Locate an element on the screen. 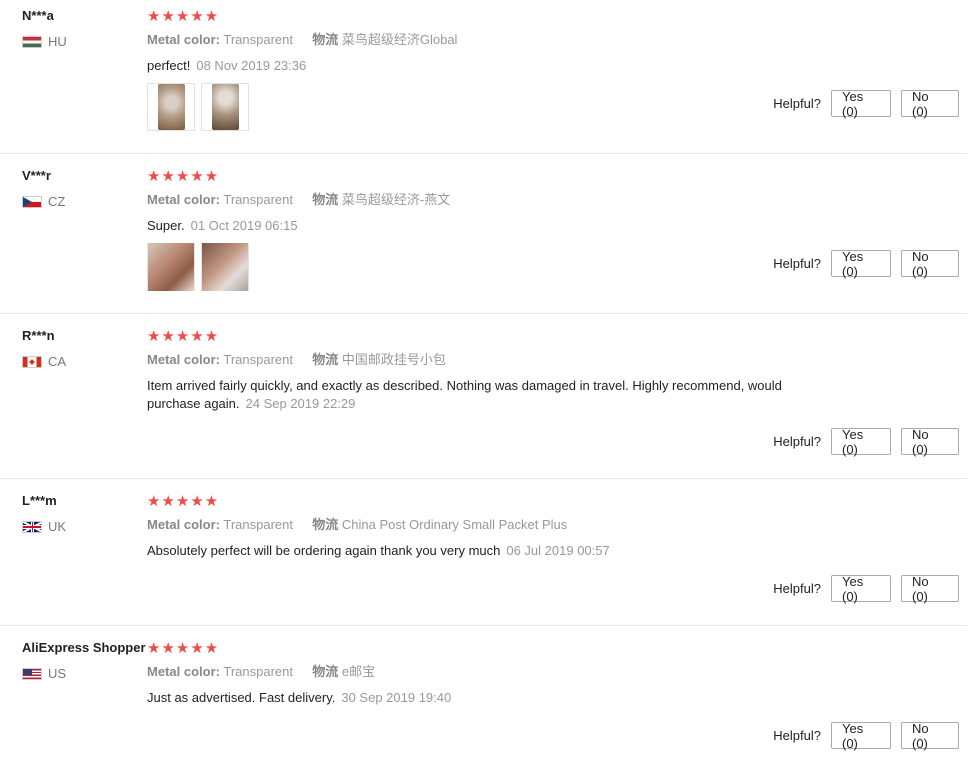 This screenshot has width=975, height=762. shipping-value: 菜鸟超级经济-燕文 is located at coordinates (396, 199).